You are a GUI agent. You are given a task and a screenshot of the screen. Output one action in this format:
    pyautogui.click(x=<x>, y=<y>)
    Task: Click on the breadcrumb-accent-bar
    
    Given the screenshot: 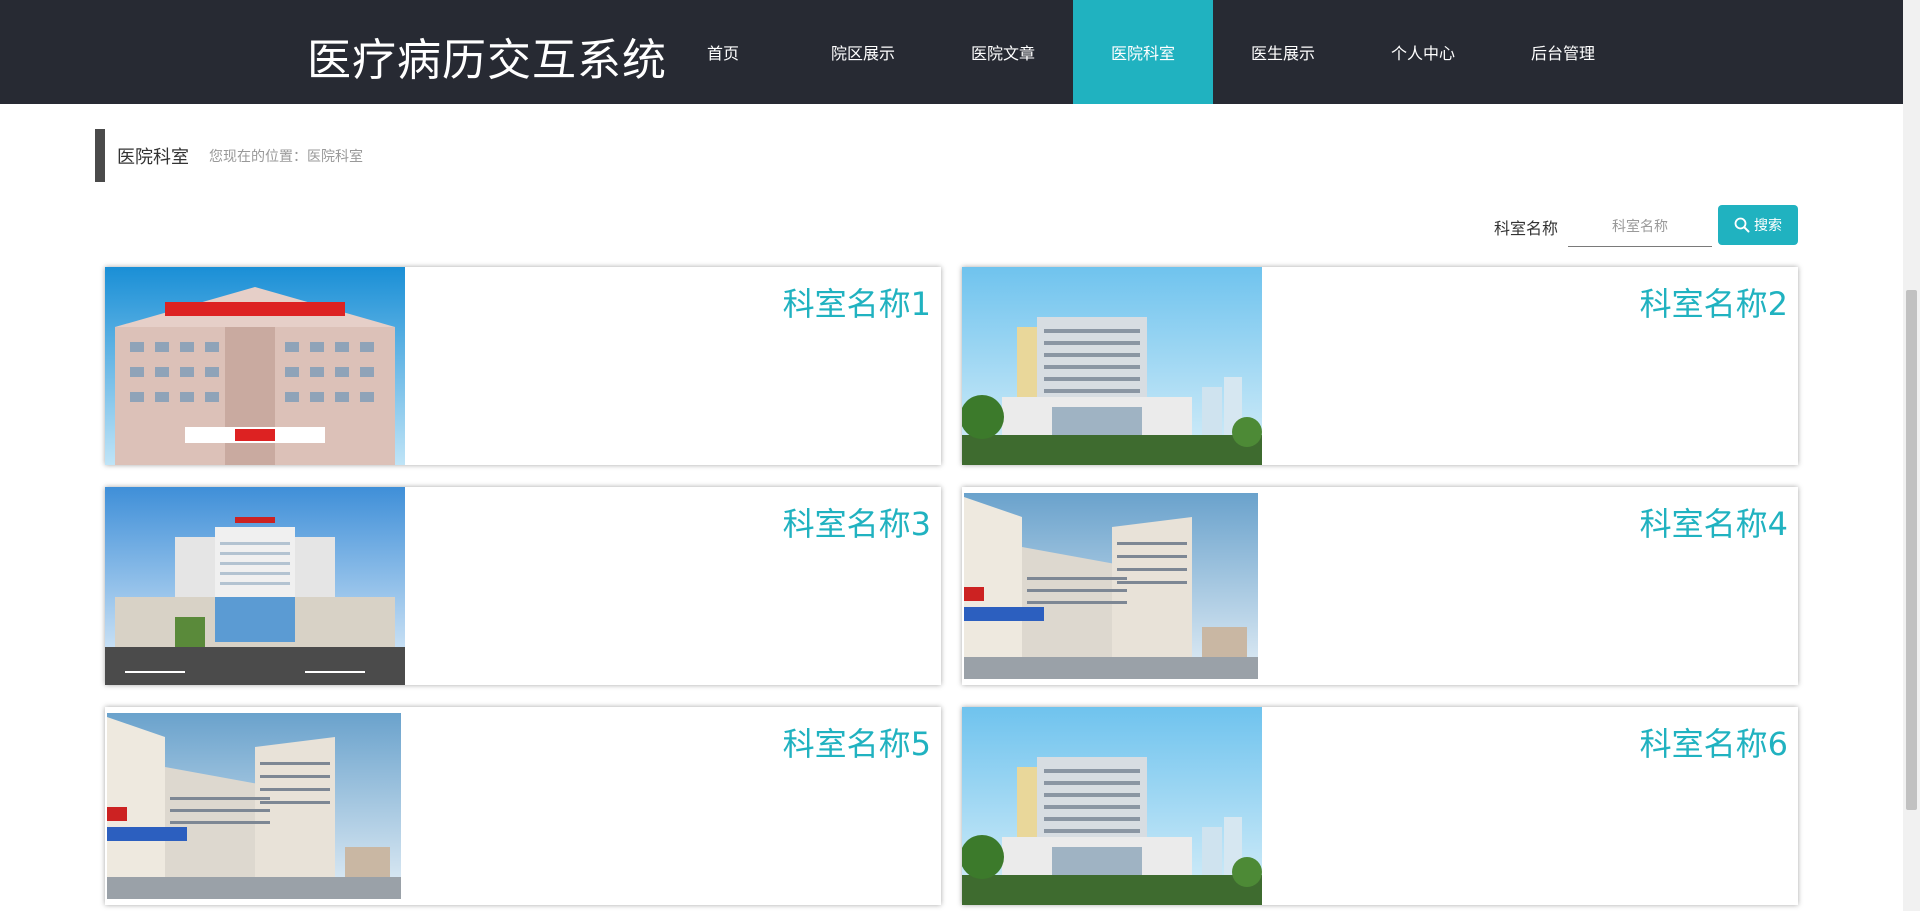 What is the action you would take?
    pyautogui.click(x=100, y=155)
    